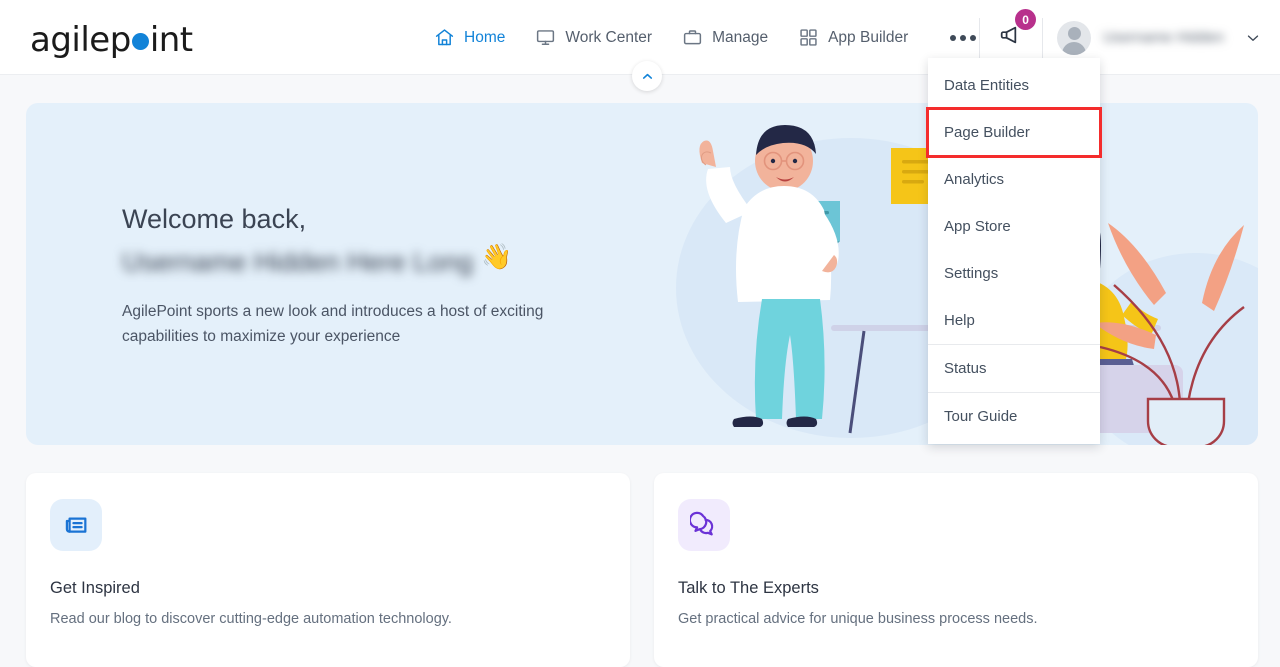  I want to click on nav-item-work-center: Work Center, so click(593, 37).